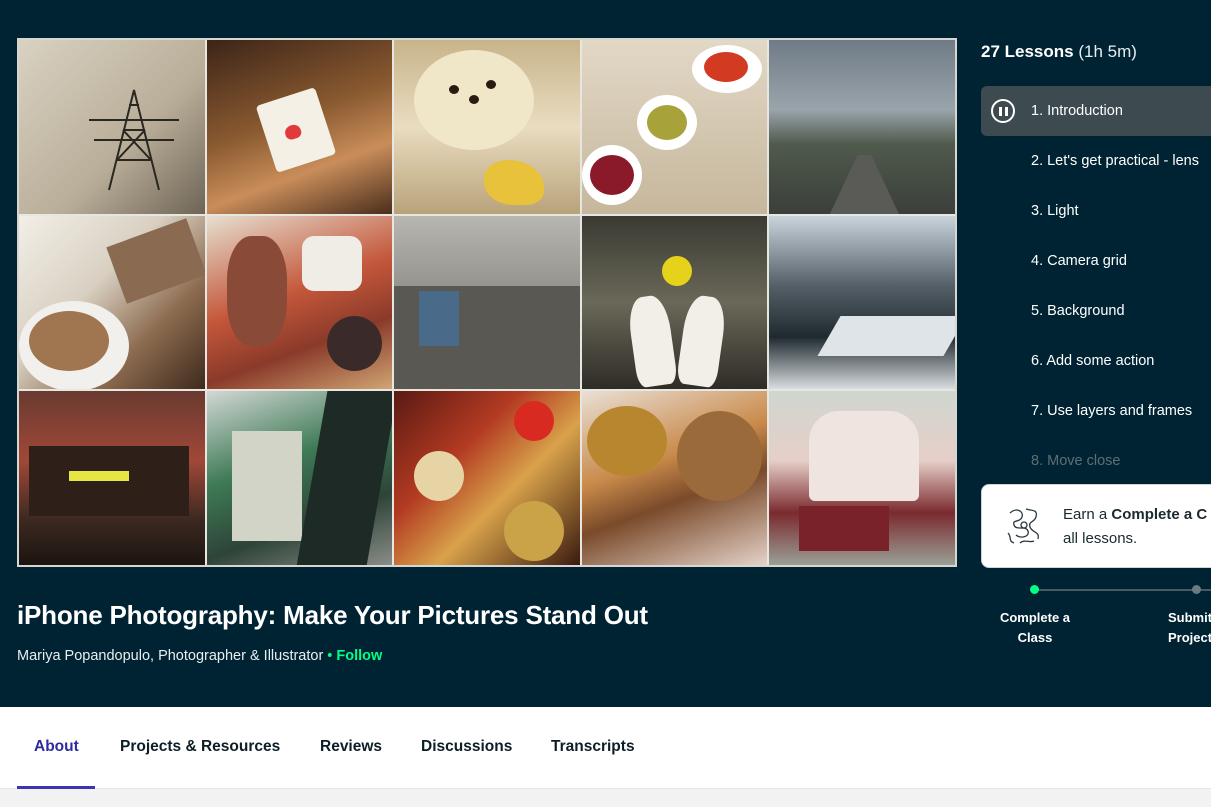 The height and width of the screenshot is (807, 1211). I want to click on progress-step-dot-complete, so click(1034, 589).